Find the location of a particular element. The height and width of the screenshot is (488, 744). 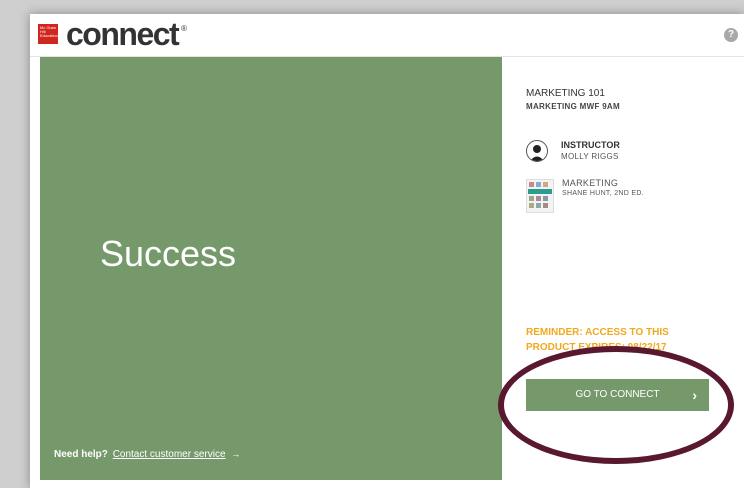

chevron-right-icon: › is located at coordinates (694, 395).